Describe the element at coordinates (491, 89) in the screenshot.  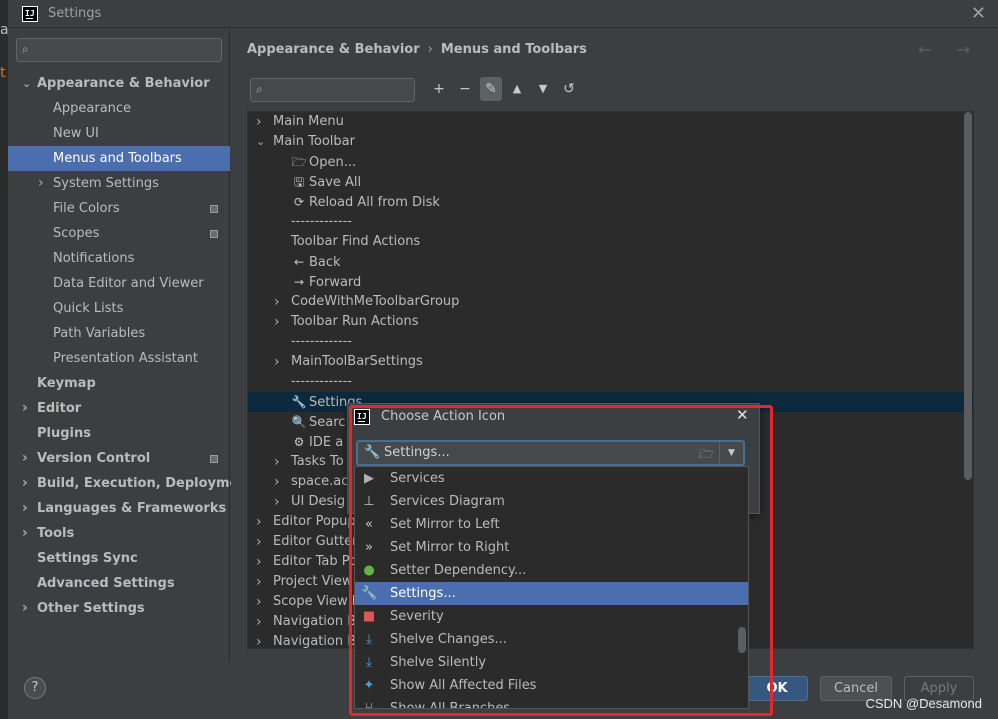
I see `edit-icon: ✎` at that location.